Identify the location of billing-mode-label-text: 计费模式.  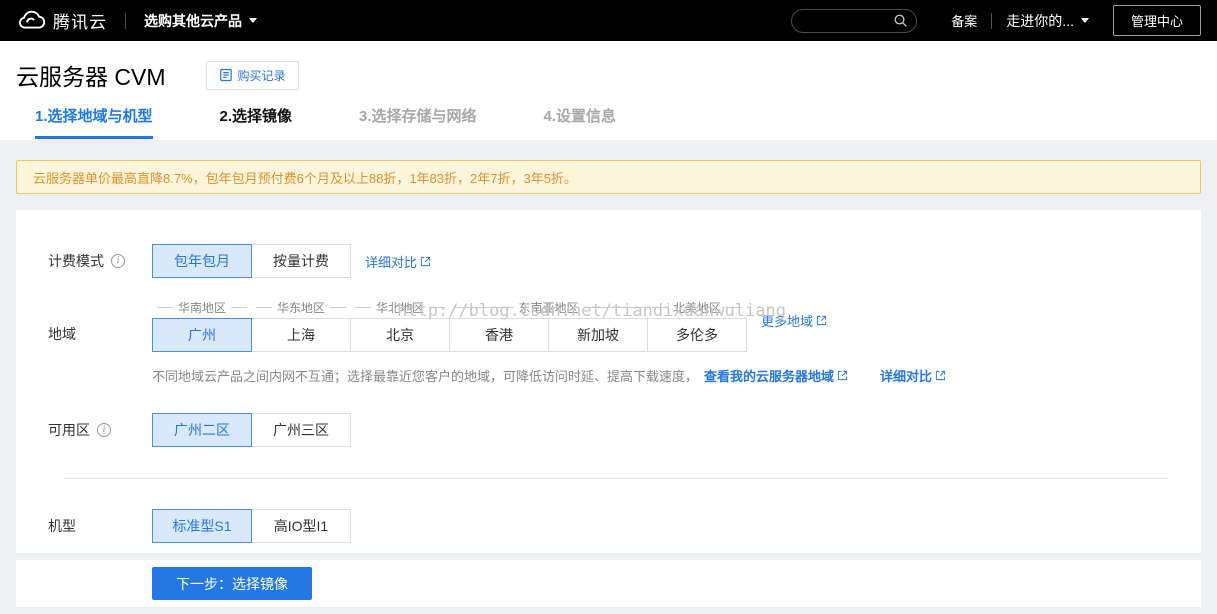
(76, 260).